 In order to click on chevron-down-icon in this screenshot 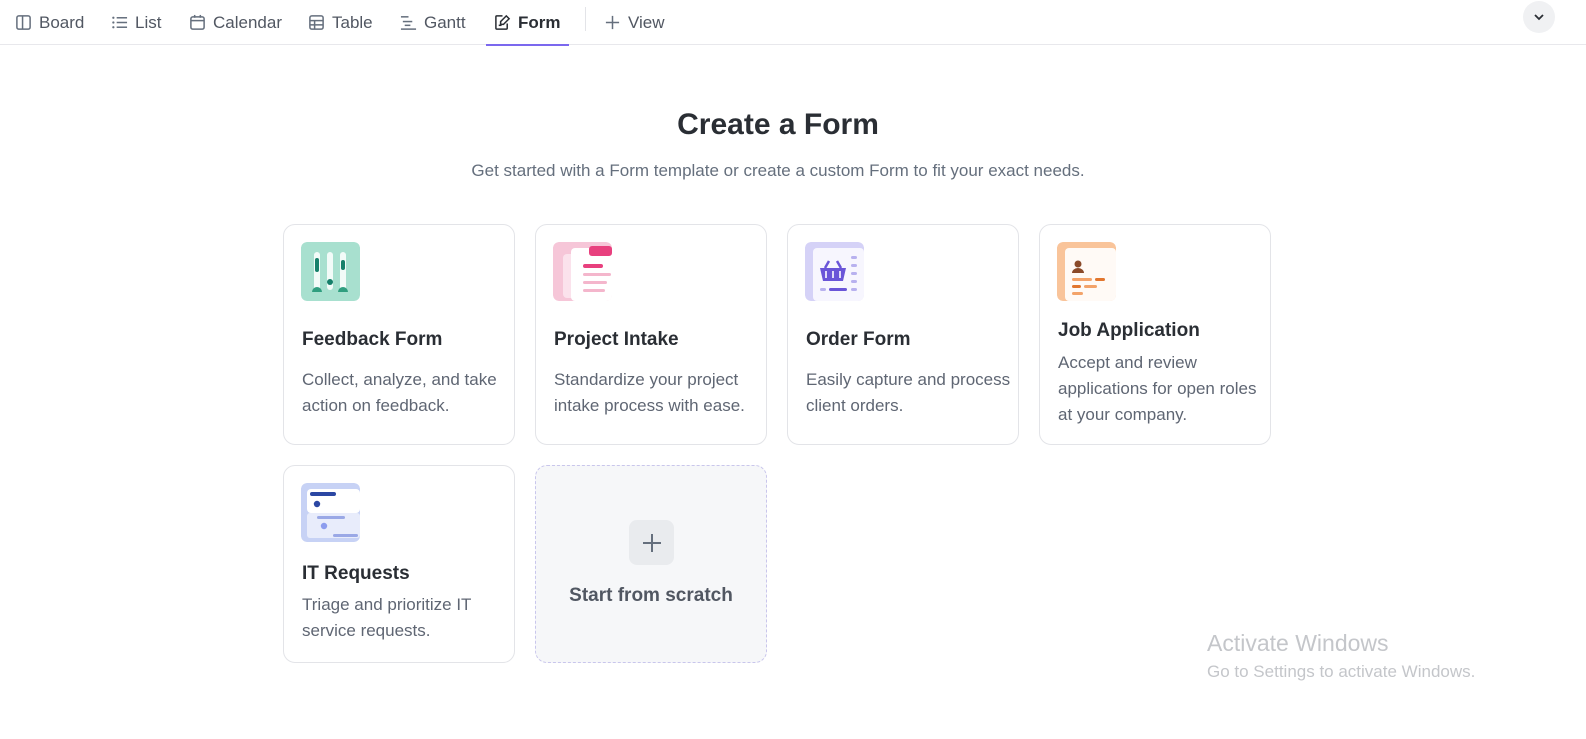, I will do `click(1539, 17)`.